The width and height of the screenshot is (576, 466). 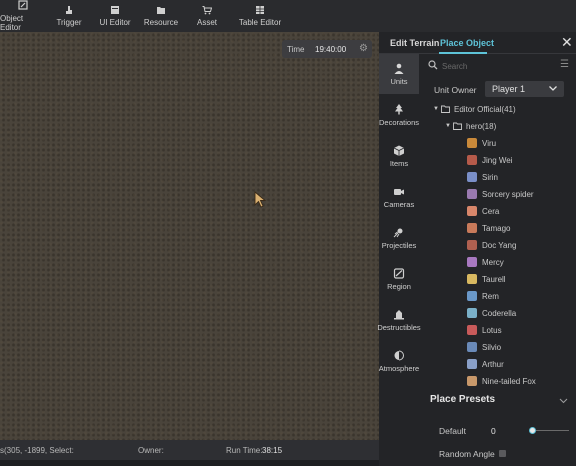 I want to click on unit-list-item: Silvio, so click(x=484, y=347).